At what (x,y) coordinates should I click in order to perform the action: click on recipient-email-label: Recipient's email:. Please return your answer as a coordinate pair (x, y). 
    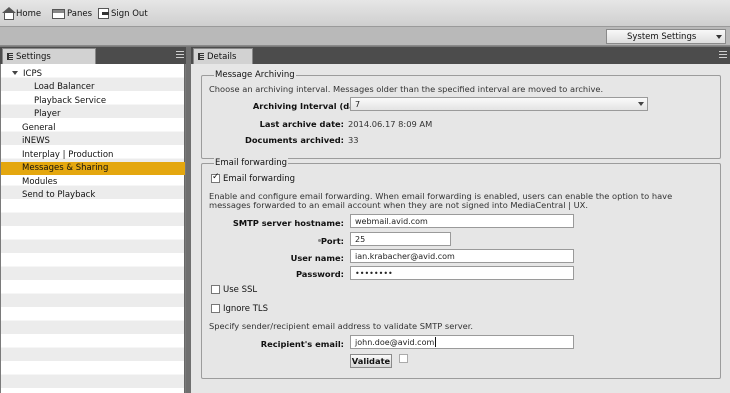
    Looking at the image, I should click on (302, 344).